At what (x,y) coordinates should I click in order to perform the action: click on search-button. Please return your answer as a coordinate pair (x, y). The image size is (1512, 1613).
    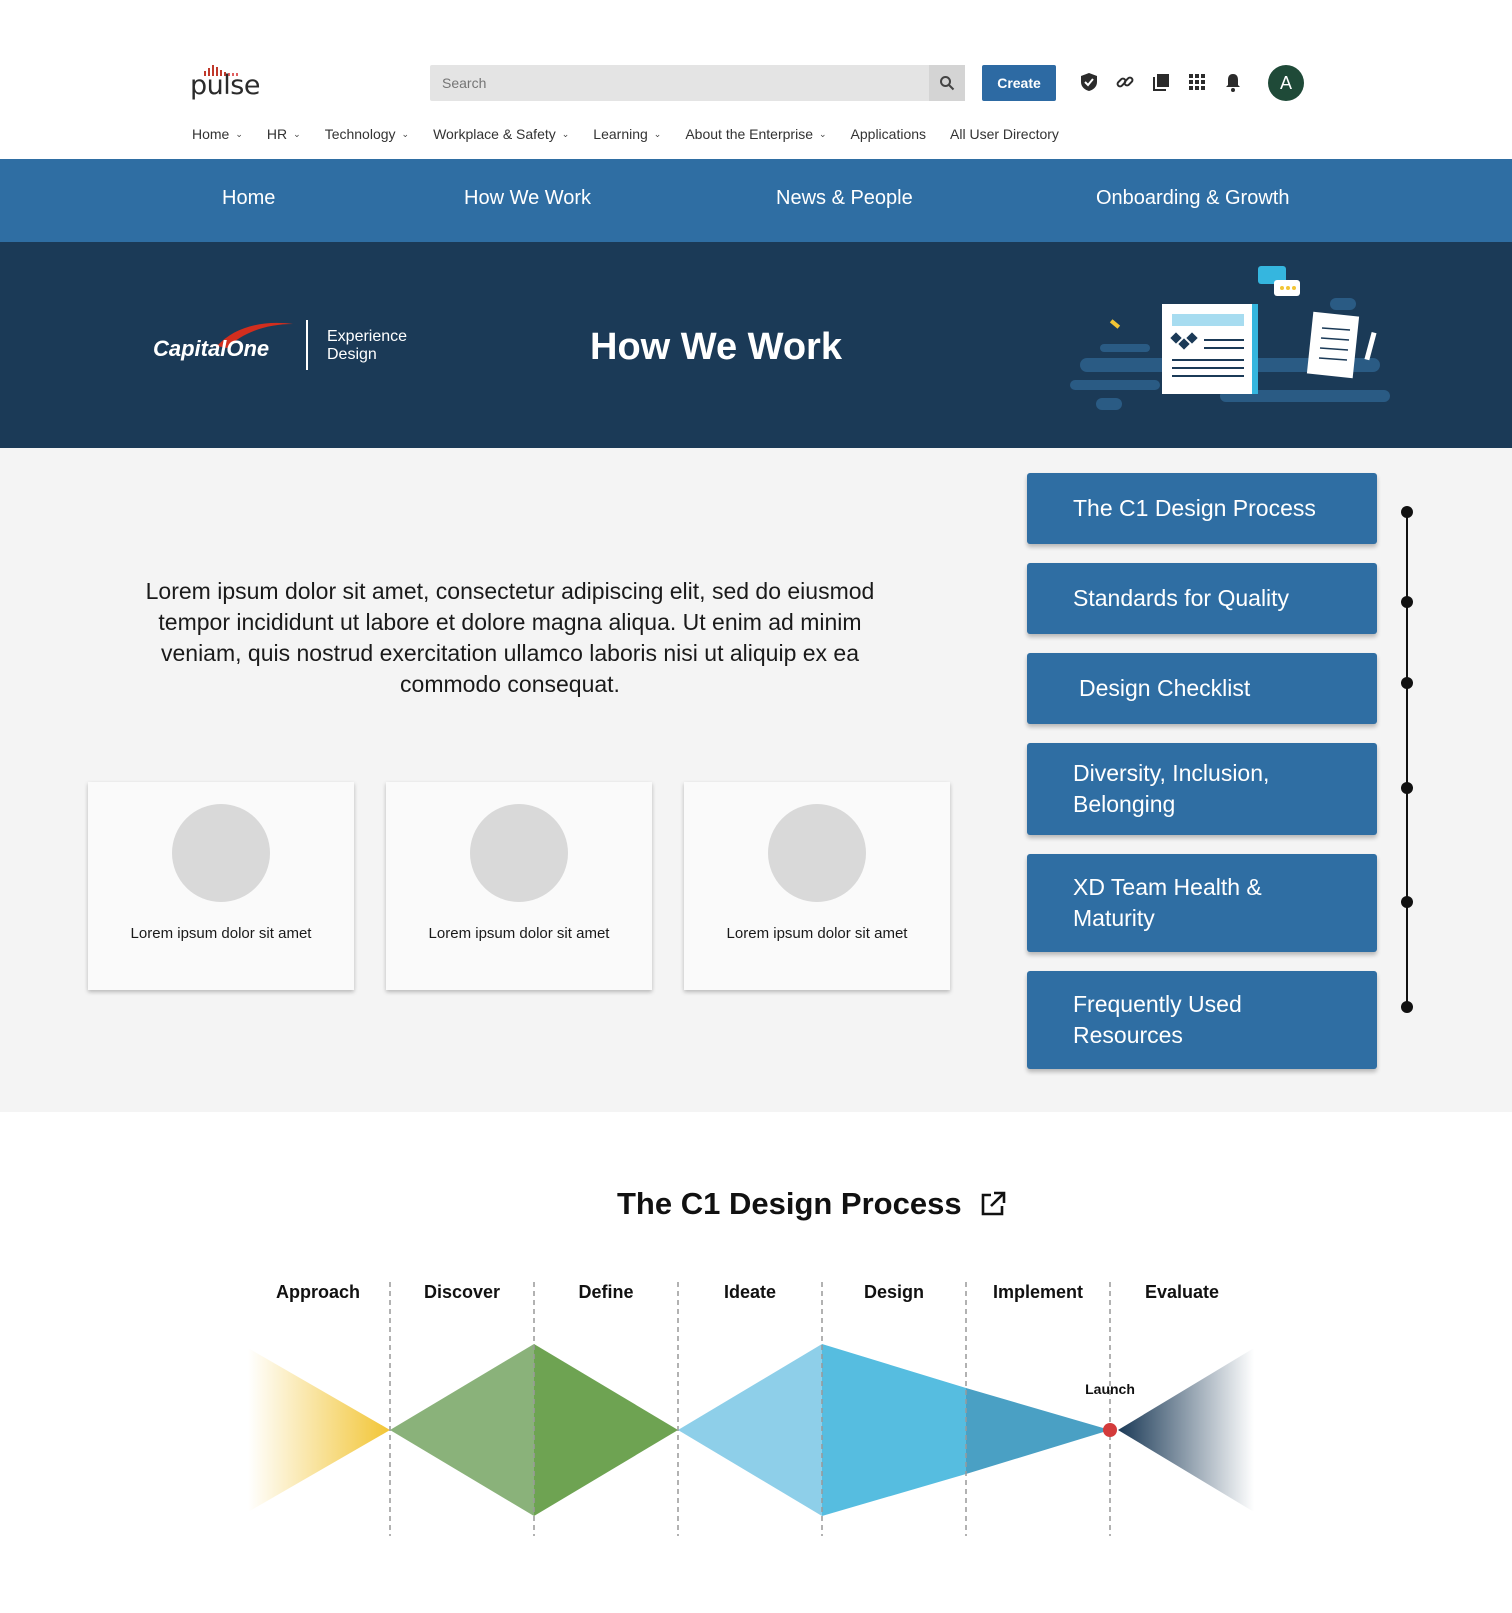
    Looking at the image, I should click on (947, 83).